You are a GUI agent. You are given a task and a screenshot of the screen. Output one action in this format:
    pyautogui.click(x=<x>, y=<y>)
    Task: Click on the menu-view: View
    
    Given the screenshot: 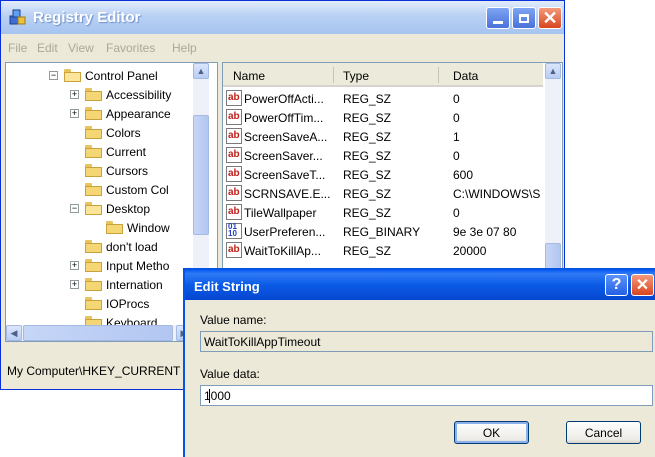 What is the action you would take?
    pyautogui.click(x=81, y=48)
    